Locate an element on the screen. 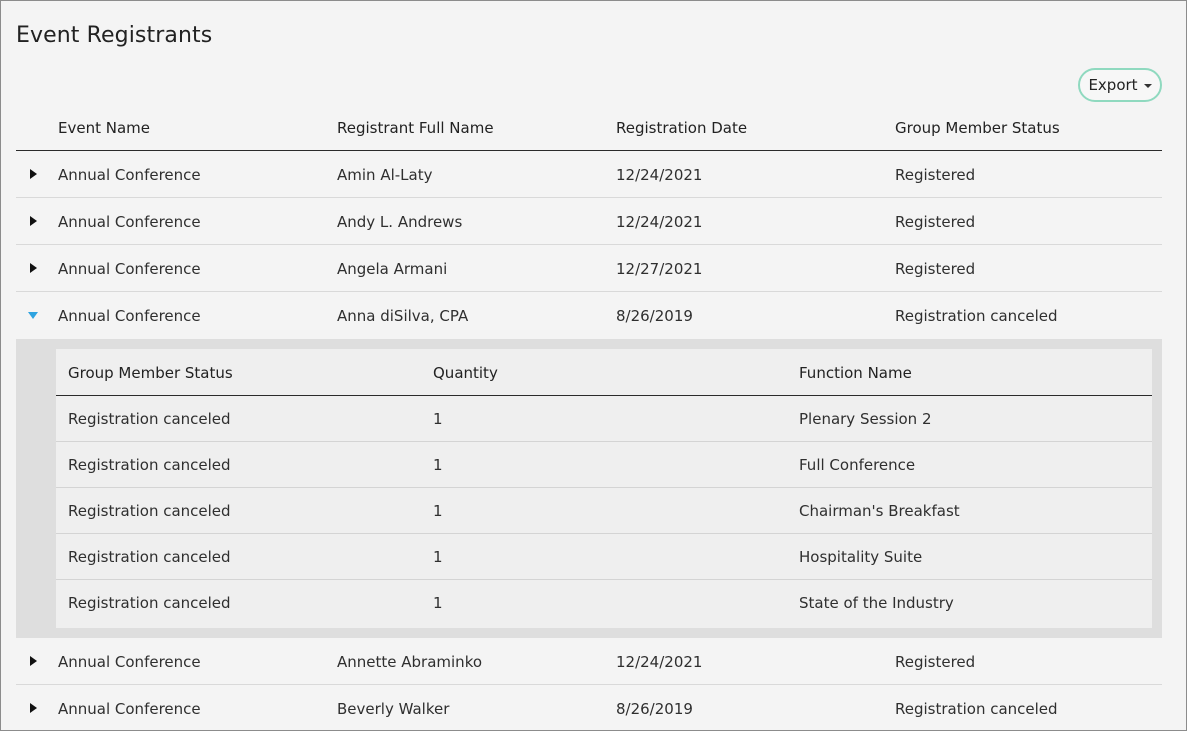  export-button: Export is located at coordinates (1120, 85).